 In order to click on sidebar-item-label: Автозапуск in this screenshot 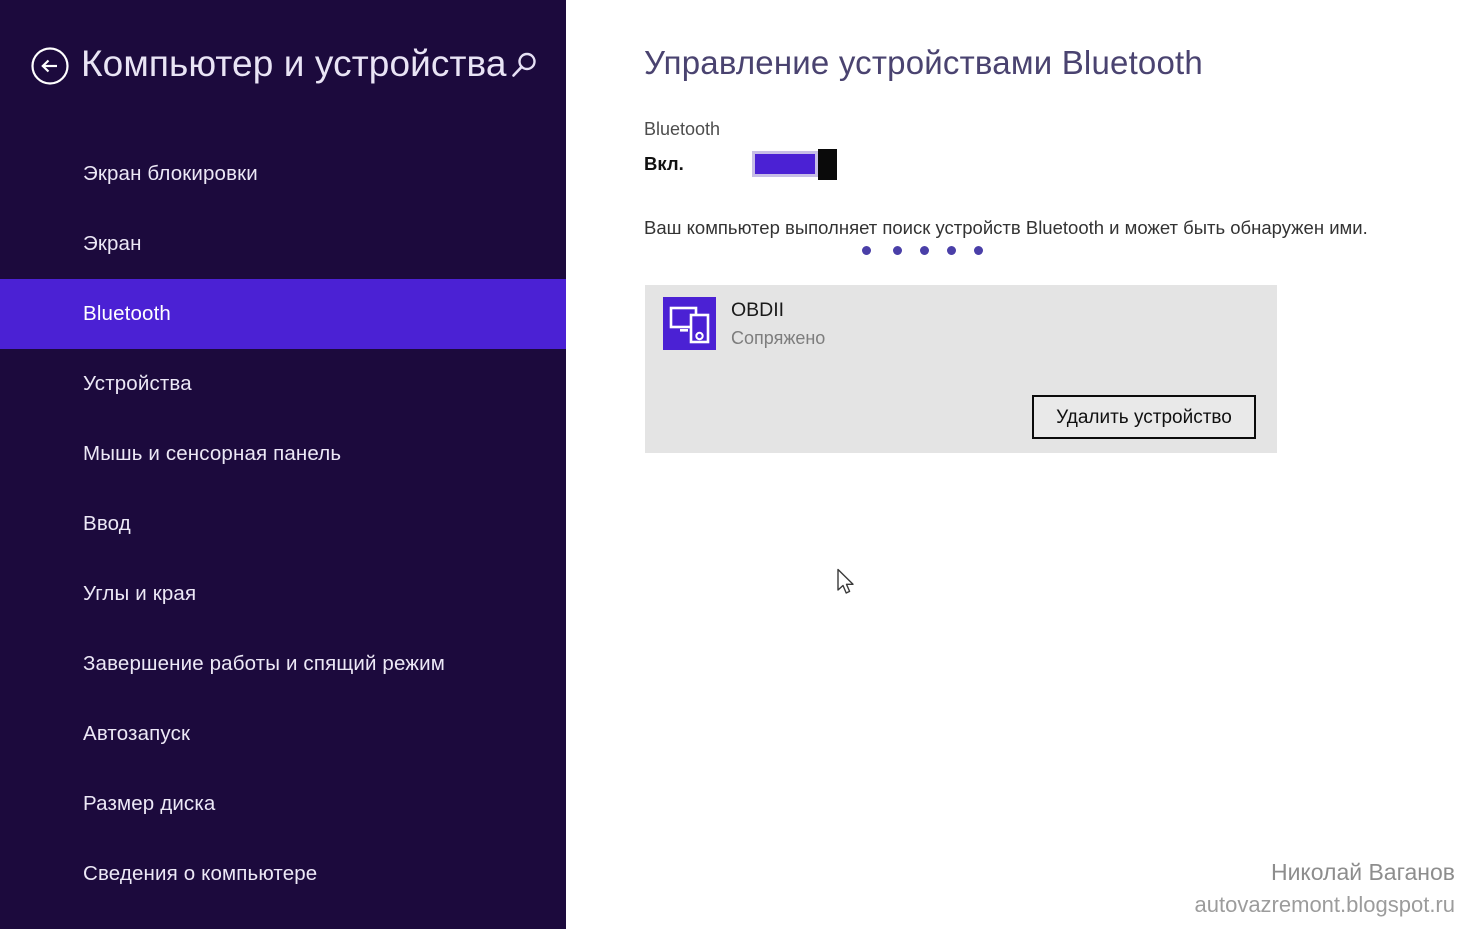, I will do `click(137, 733)`.